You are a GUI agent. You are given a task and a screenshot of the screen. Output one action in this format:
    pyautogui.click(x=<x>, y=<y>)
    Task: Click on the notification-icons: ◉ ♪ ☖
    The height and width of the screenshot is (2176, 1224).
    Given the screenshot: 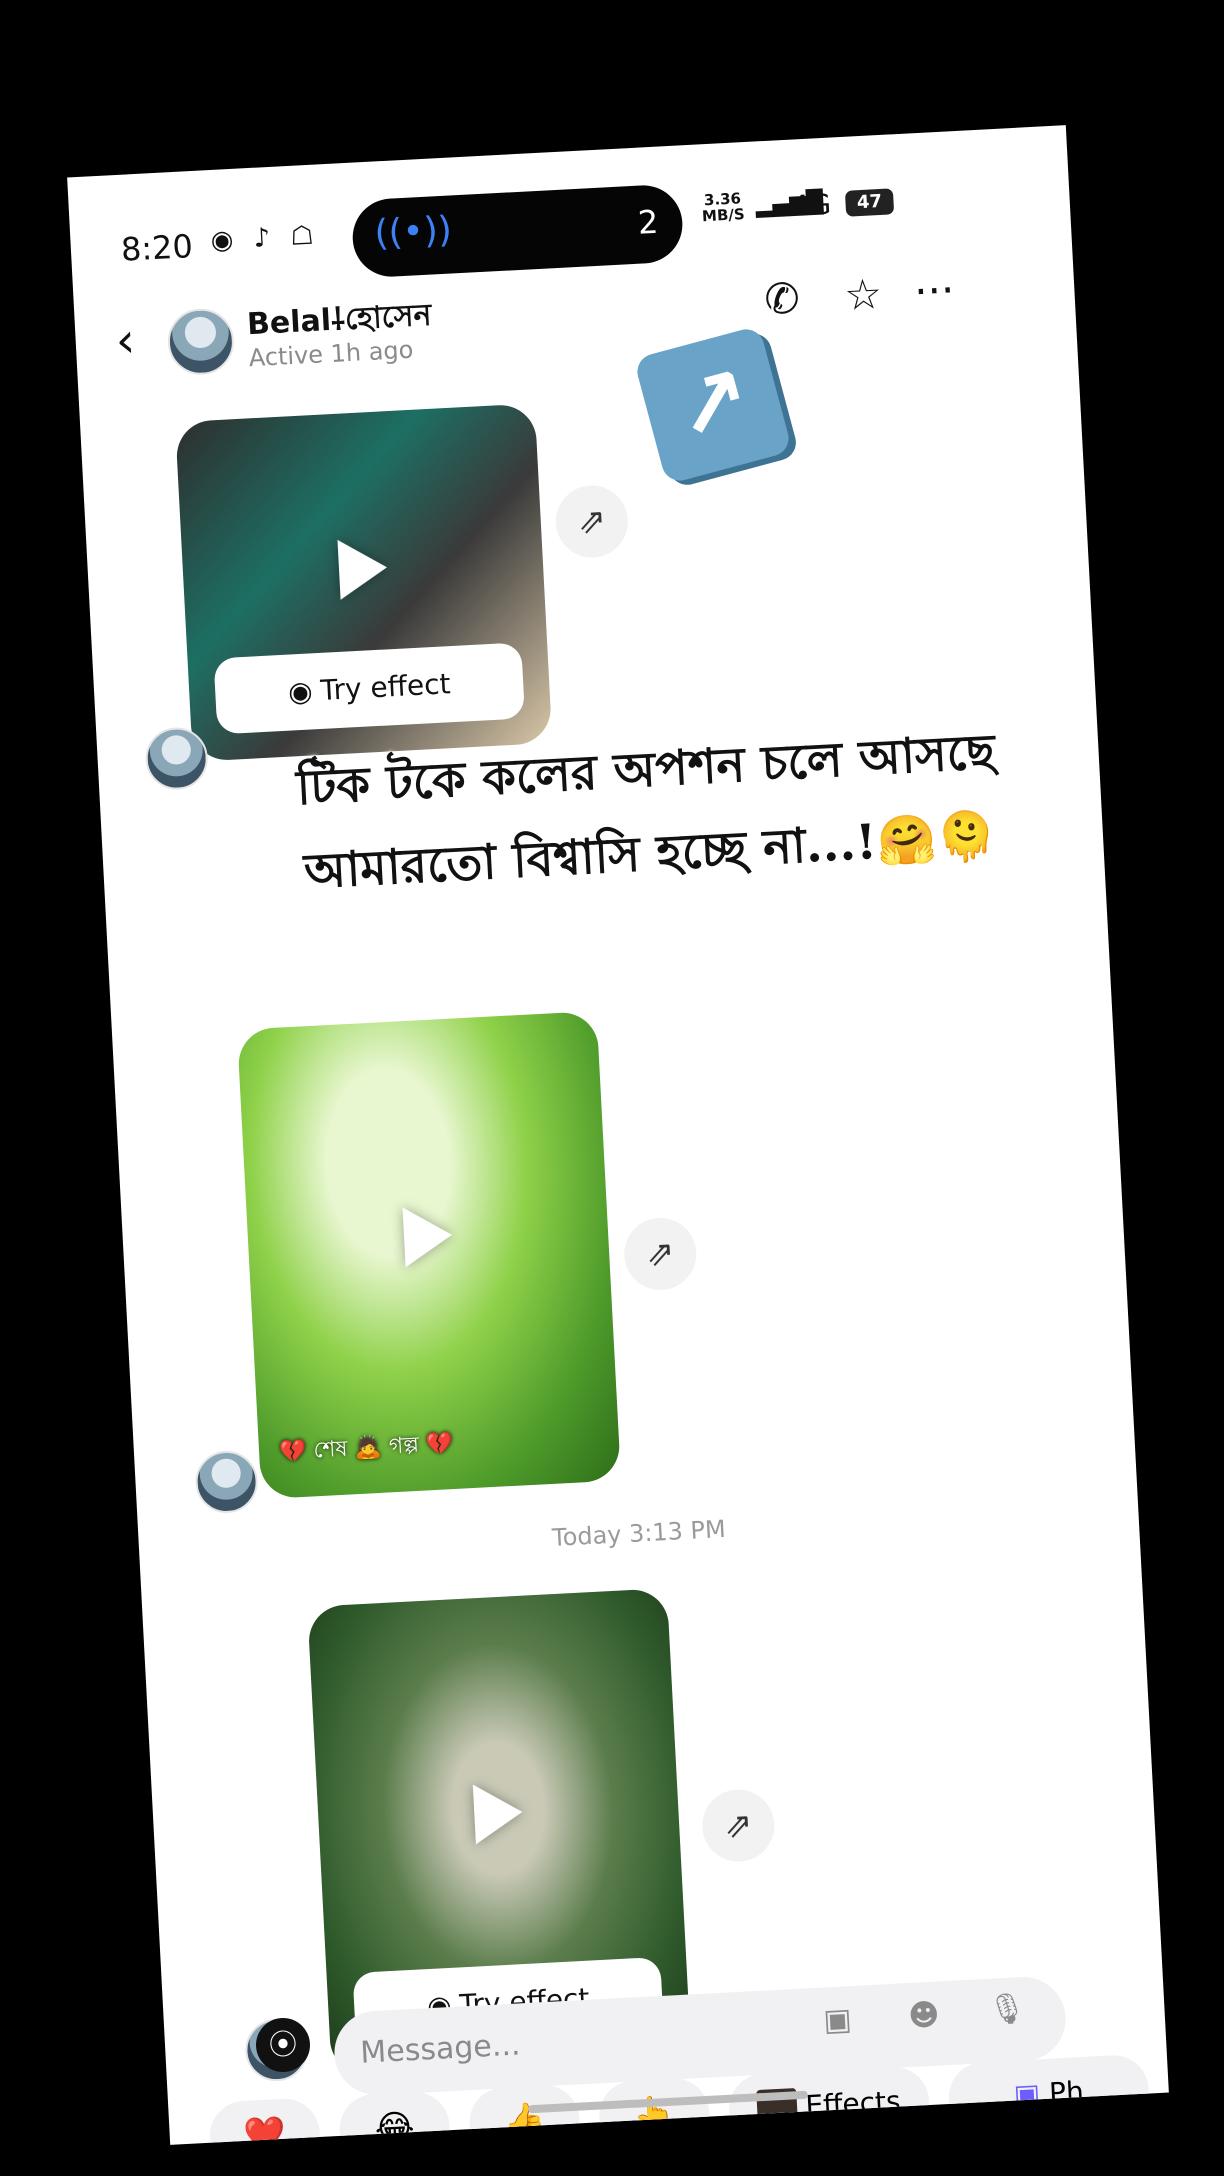 What is the action you would take?
    pyautogui.click(x=265, y=238)
    